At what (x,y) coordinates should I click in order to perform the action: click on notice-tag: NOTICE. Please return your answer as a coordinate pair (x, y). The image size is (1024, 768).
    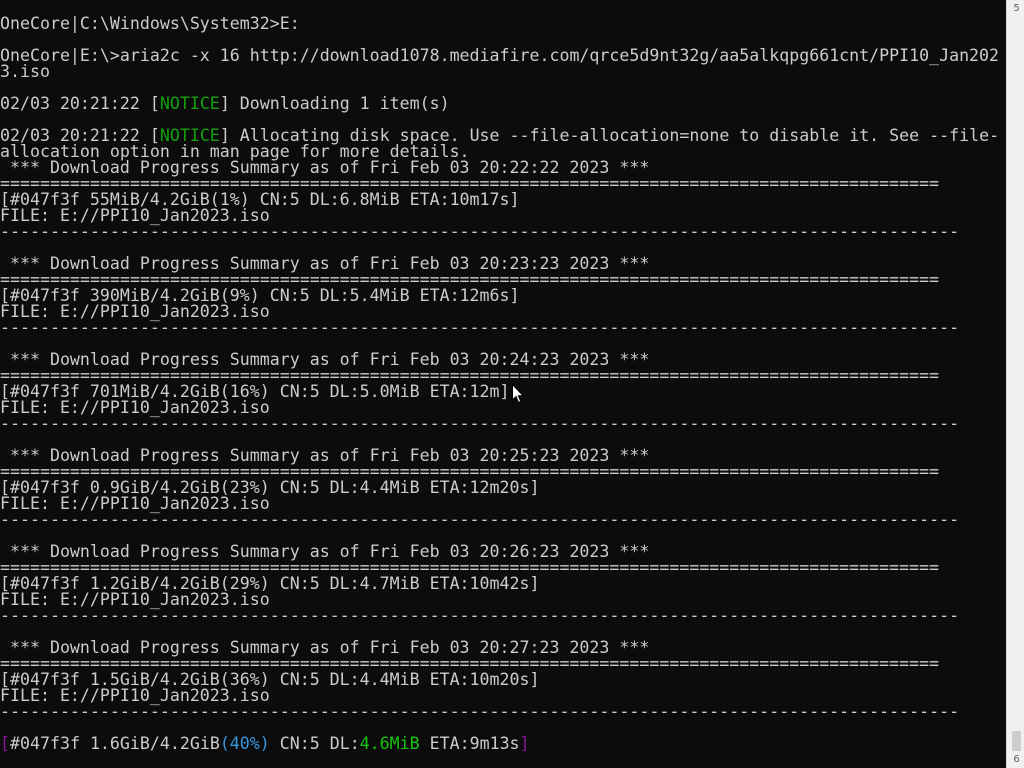
    Looking at the image, I should click on (189, 103).